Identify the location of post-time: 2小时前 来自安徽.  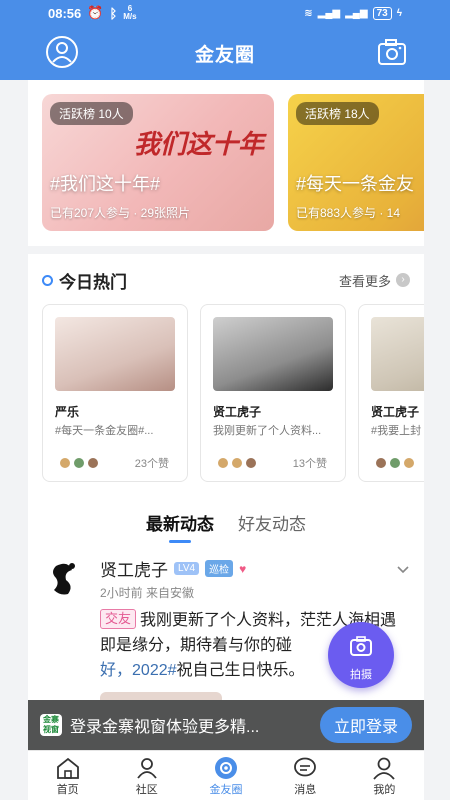
(147, 593).